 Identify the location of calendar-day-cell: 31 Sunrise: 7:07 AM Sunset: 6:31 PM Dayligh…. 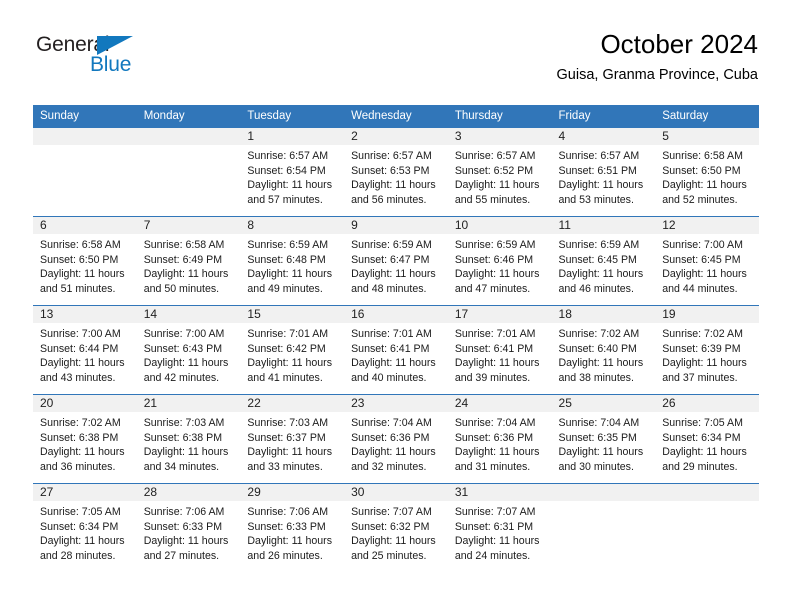
(499, 527).